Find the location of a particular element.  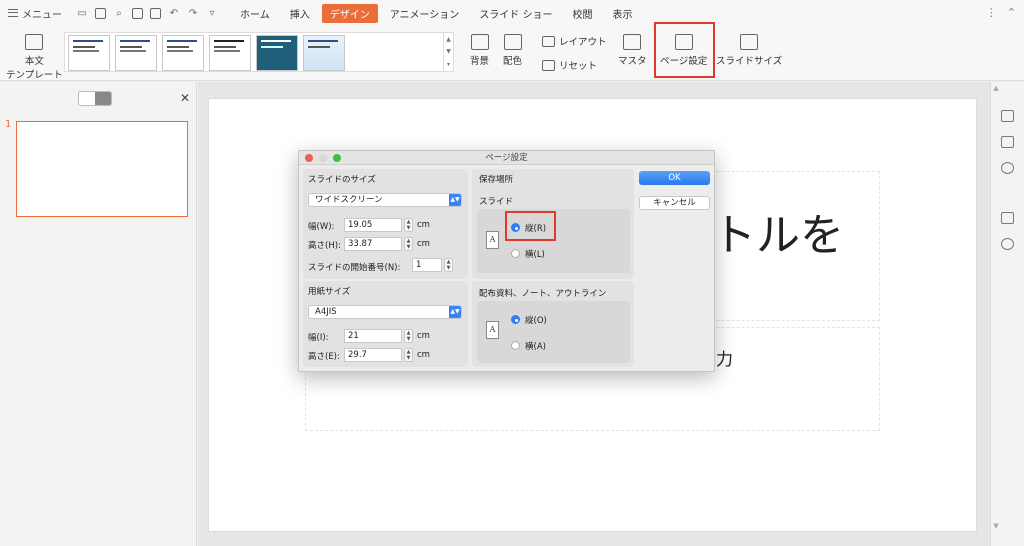

portrait-page-icon: A is located at coordinates (492, 330).